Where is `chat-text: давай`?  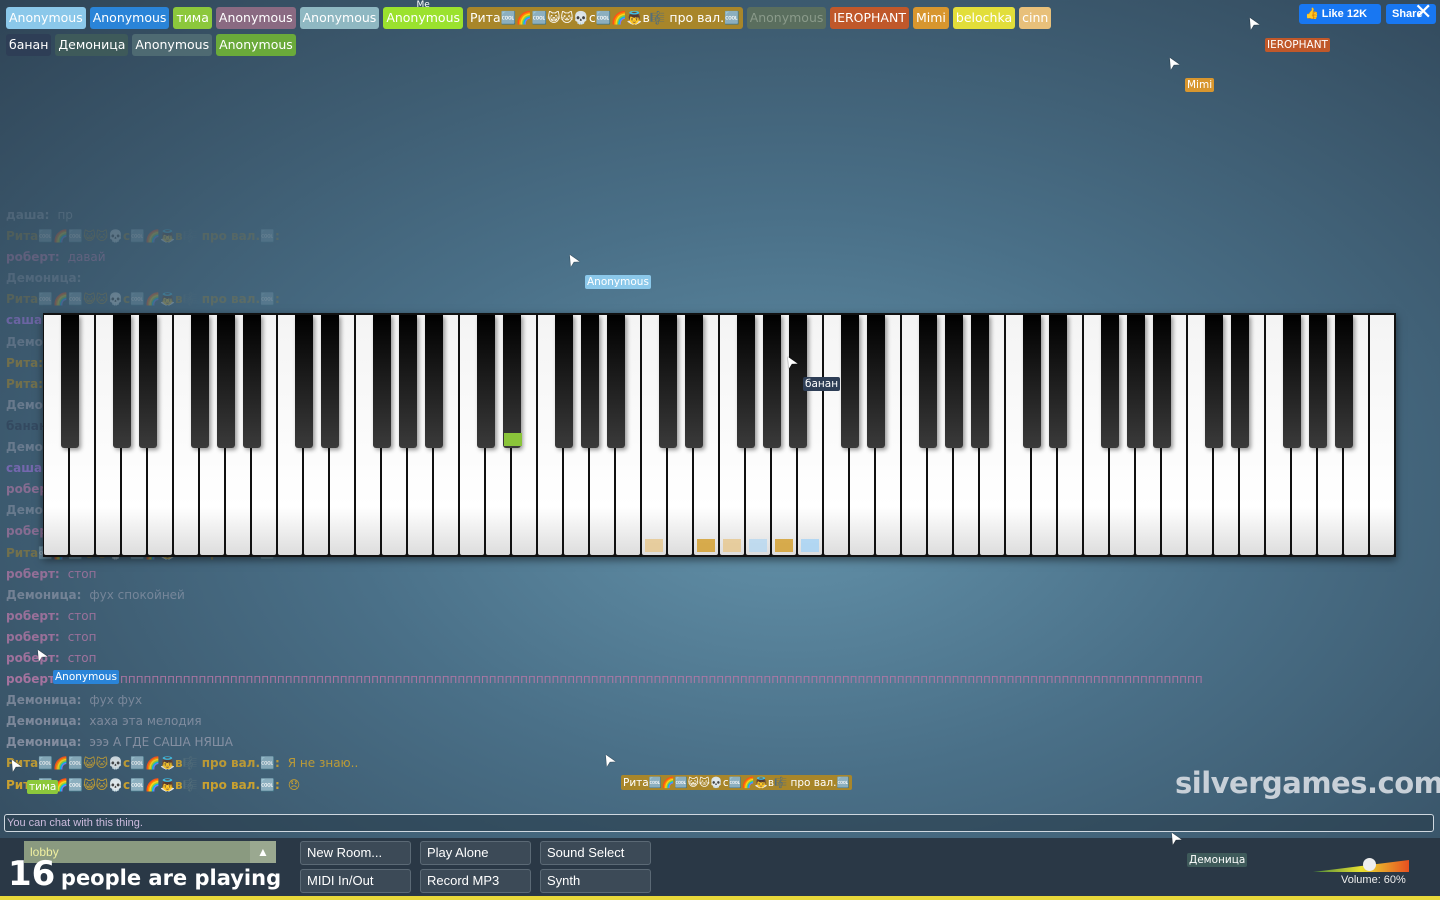
chat-text: давай is located at coordinates (86, 257).